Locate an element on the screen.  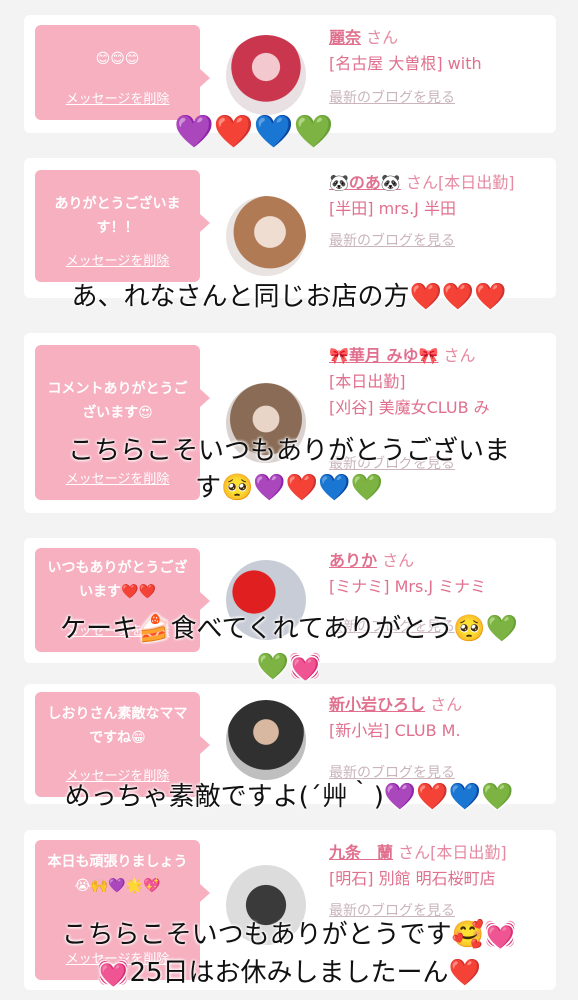
user-name-link: 🎀華月 みゆ🎀 is located at coordinates (383, 355).